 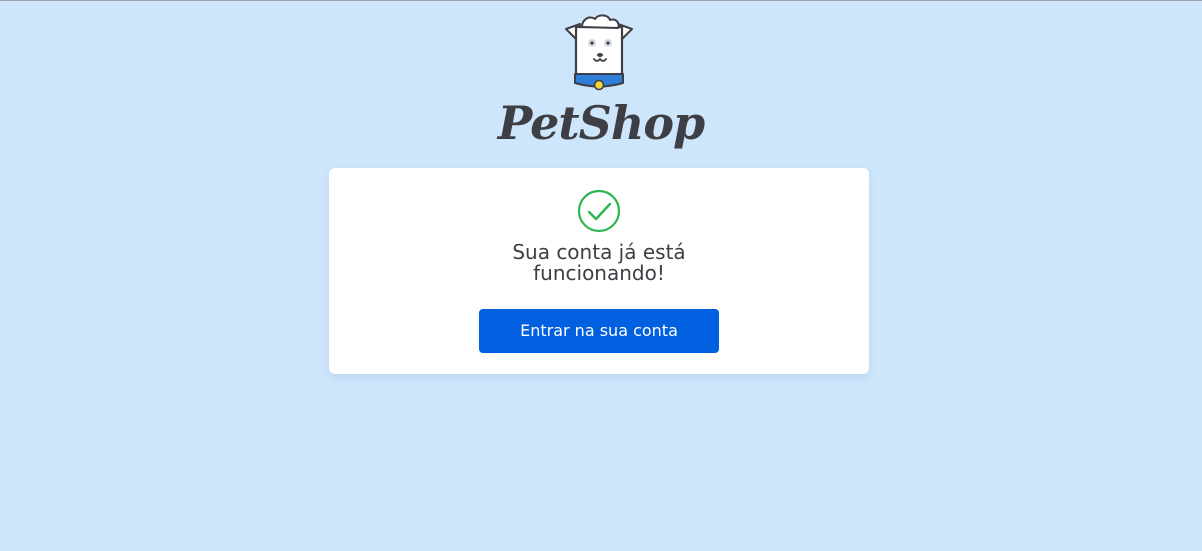 I want to click on confirmation-message: Sua conta já está funcionando!, so click(x=599, y=263).